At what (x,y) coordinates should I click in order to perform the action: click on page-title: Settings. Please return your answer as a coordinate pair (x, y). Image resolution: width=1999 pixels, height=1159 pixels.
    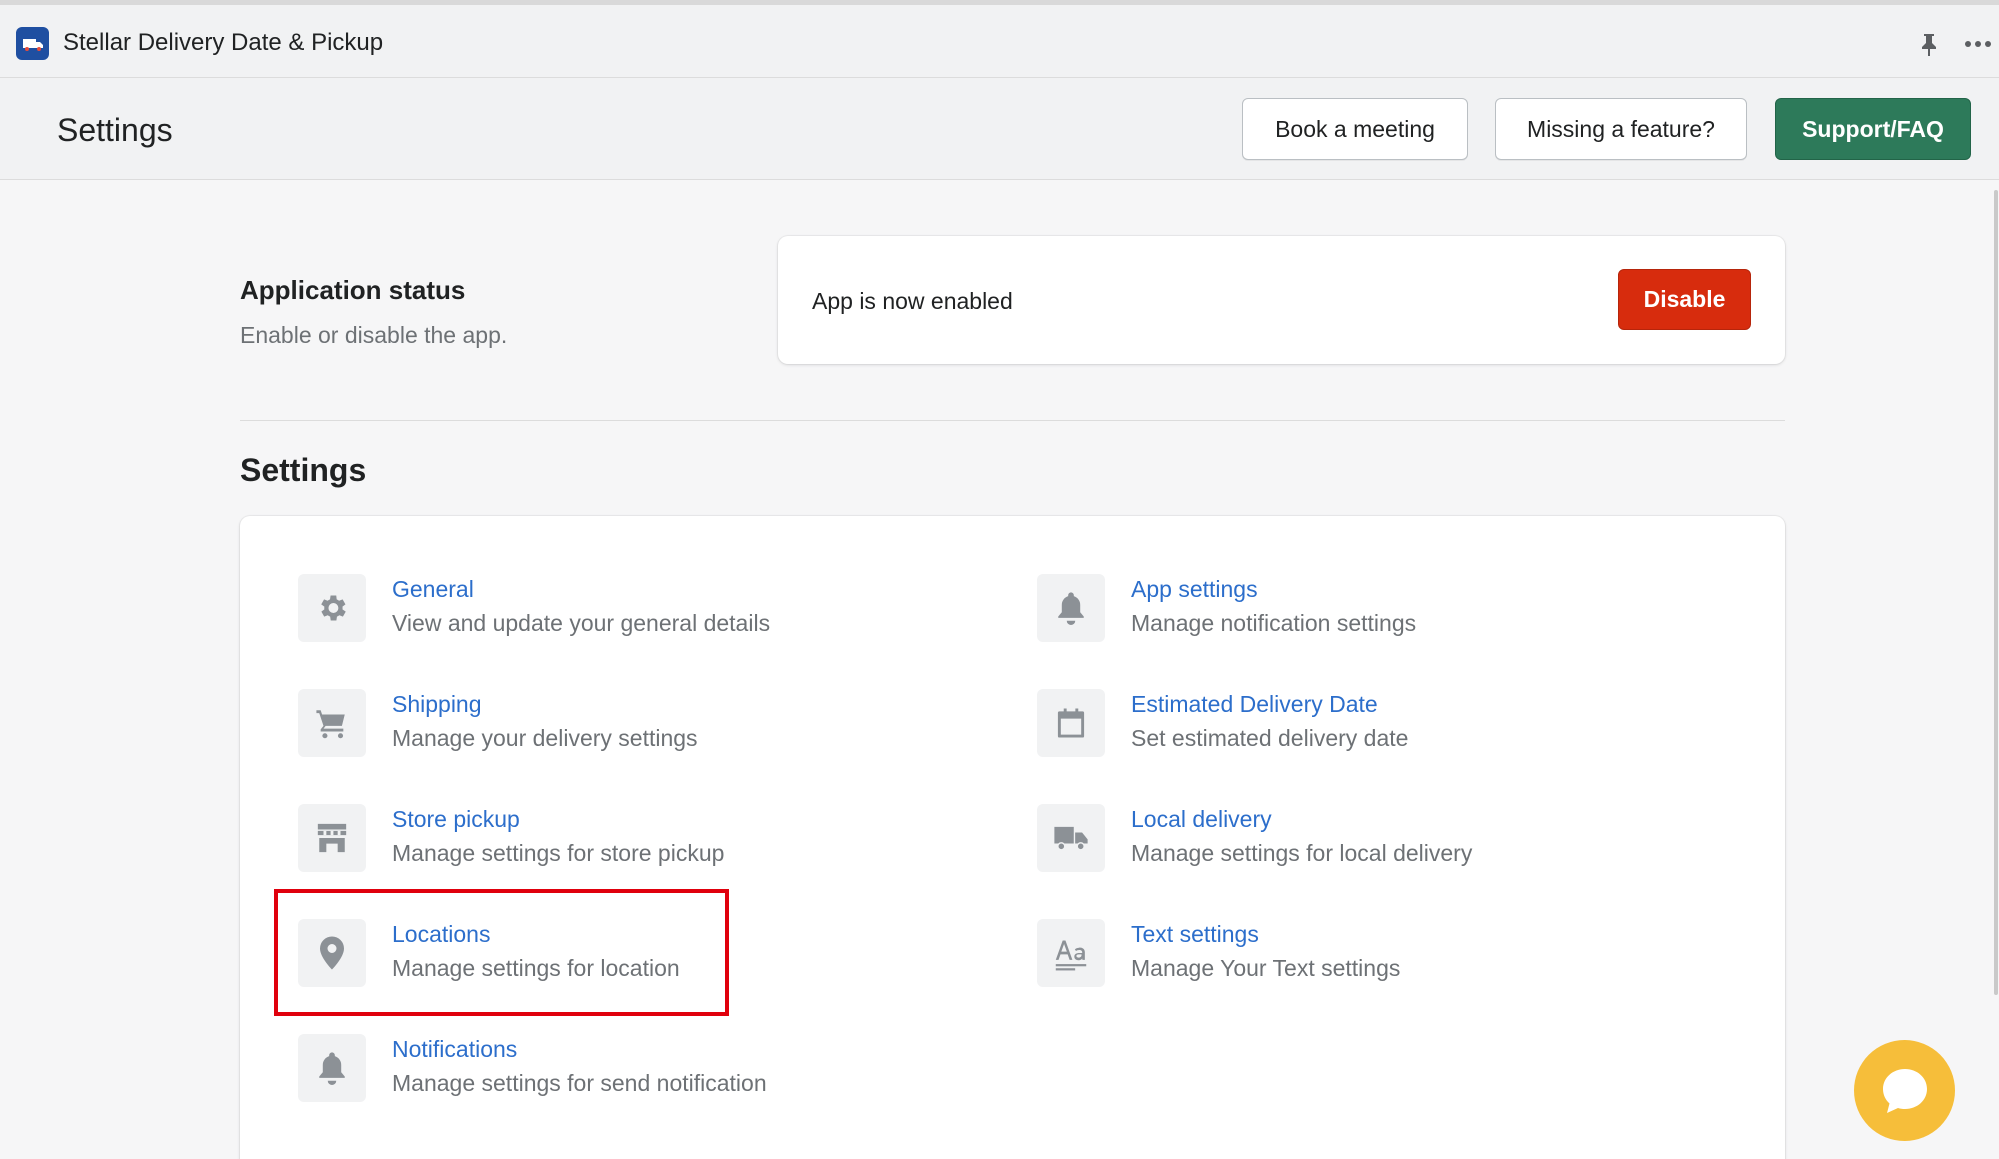
    Looking at the image, I should click on (115, 130).